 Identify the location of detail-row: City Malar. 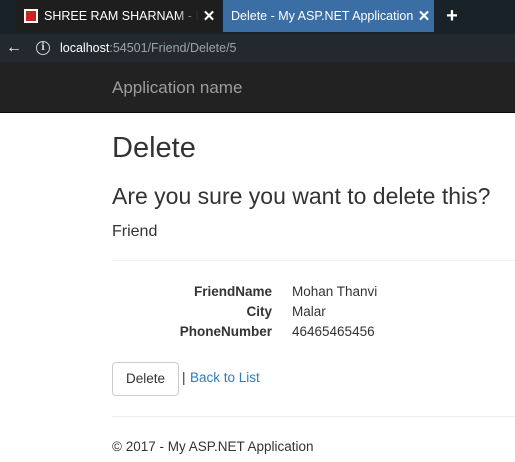
(313, 313).